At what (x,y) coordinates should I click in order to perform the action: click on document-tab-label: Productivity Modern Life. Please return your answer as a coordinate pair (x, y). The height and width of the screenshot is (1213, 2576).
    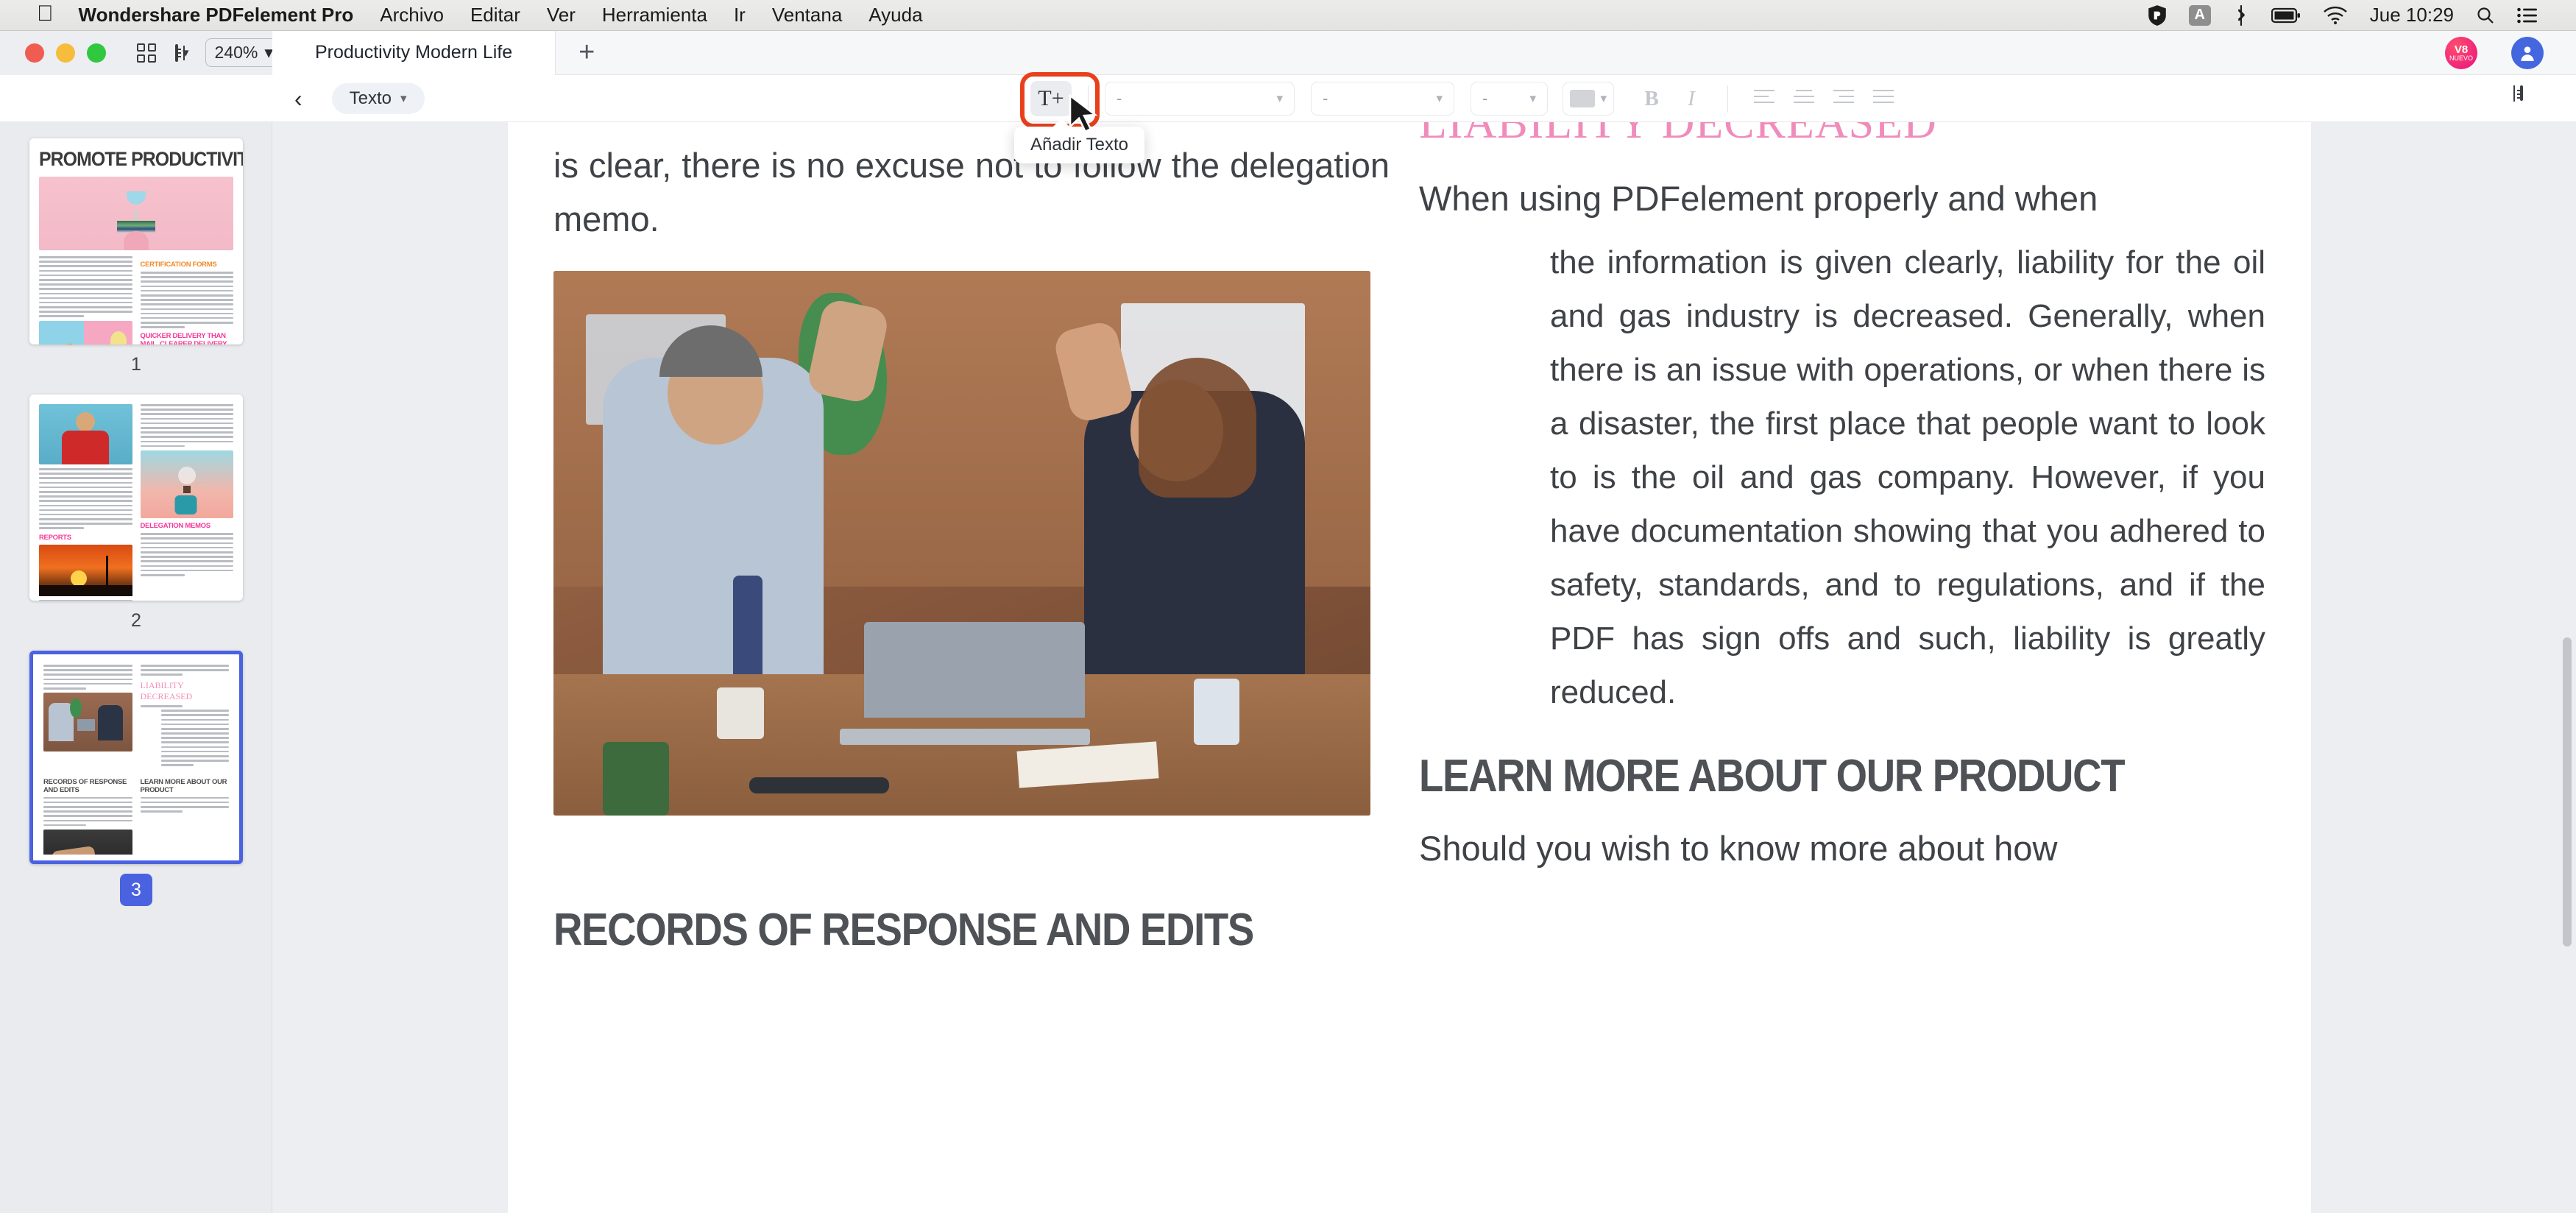
    Looking at the image, I should click on (414, 52).